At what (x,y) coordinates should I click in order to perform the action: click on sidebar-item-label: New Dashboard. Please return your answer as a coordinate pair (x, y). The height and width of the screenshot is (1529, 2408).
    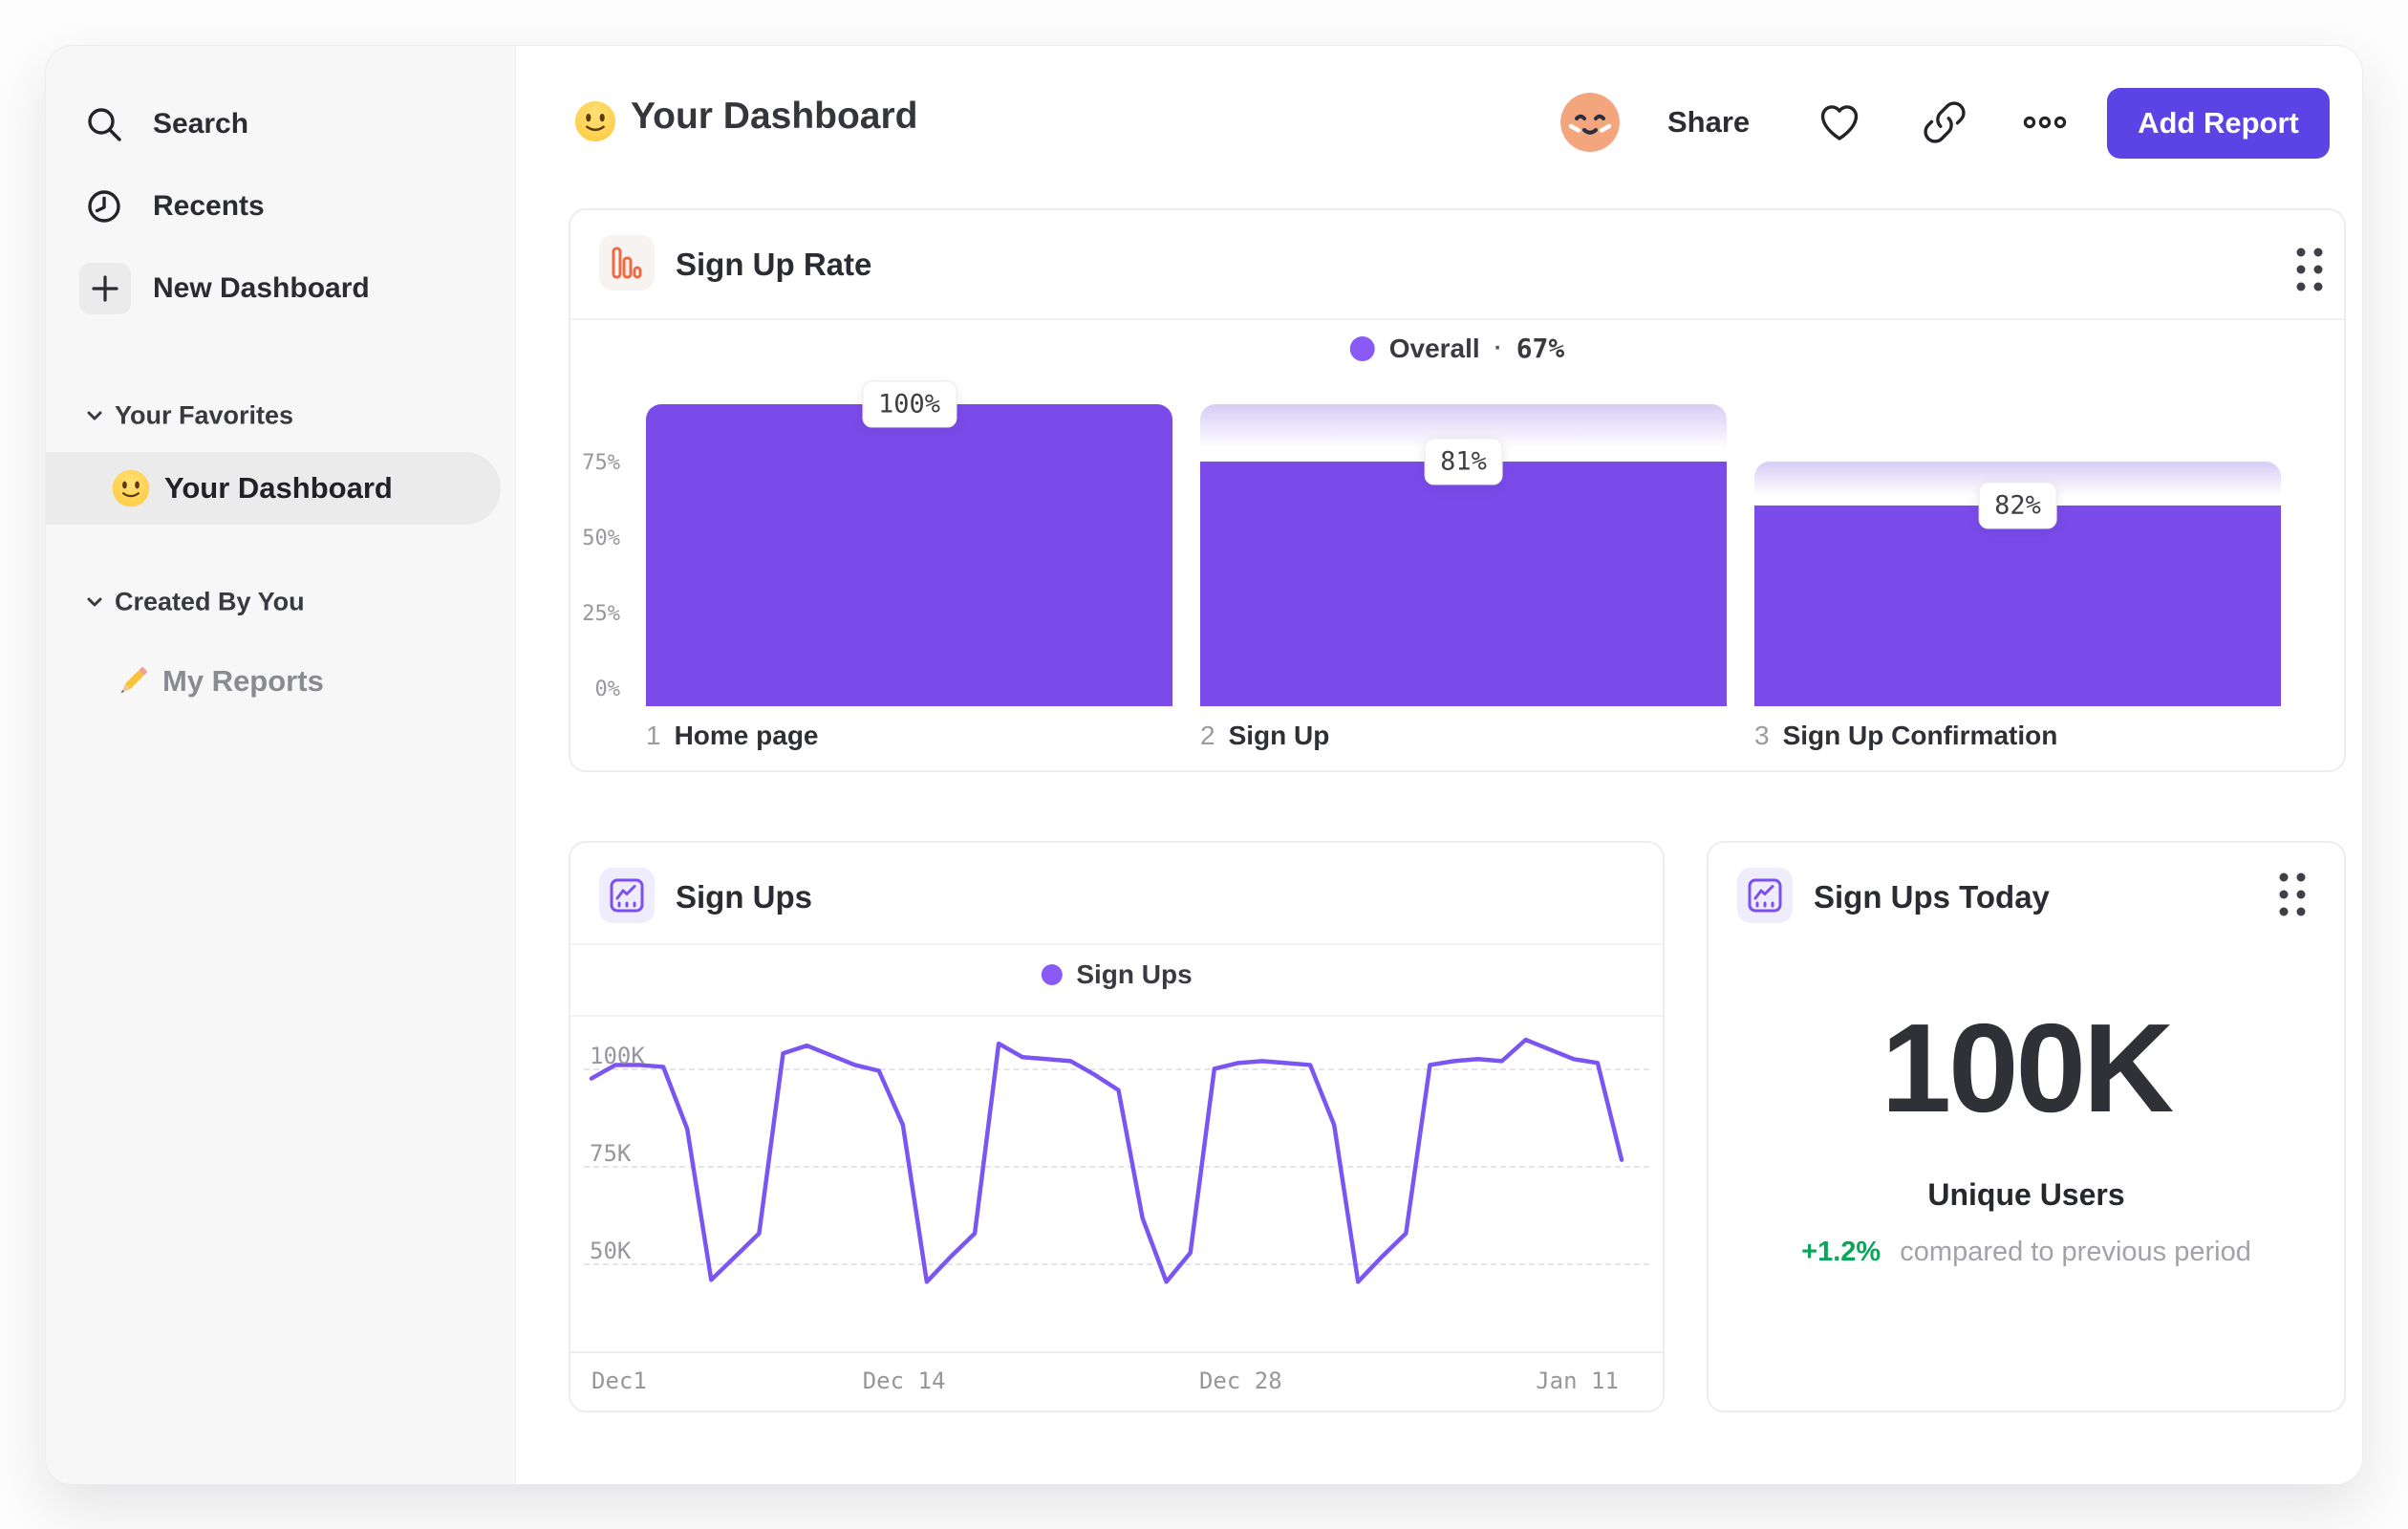
    Looking at the image, I should click on (262, 288).